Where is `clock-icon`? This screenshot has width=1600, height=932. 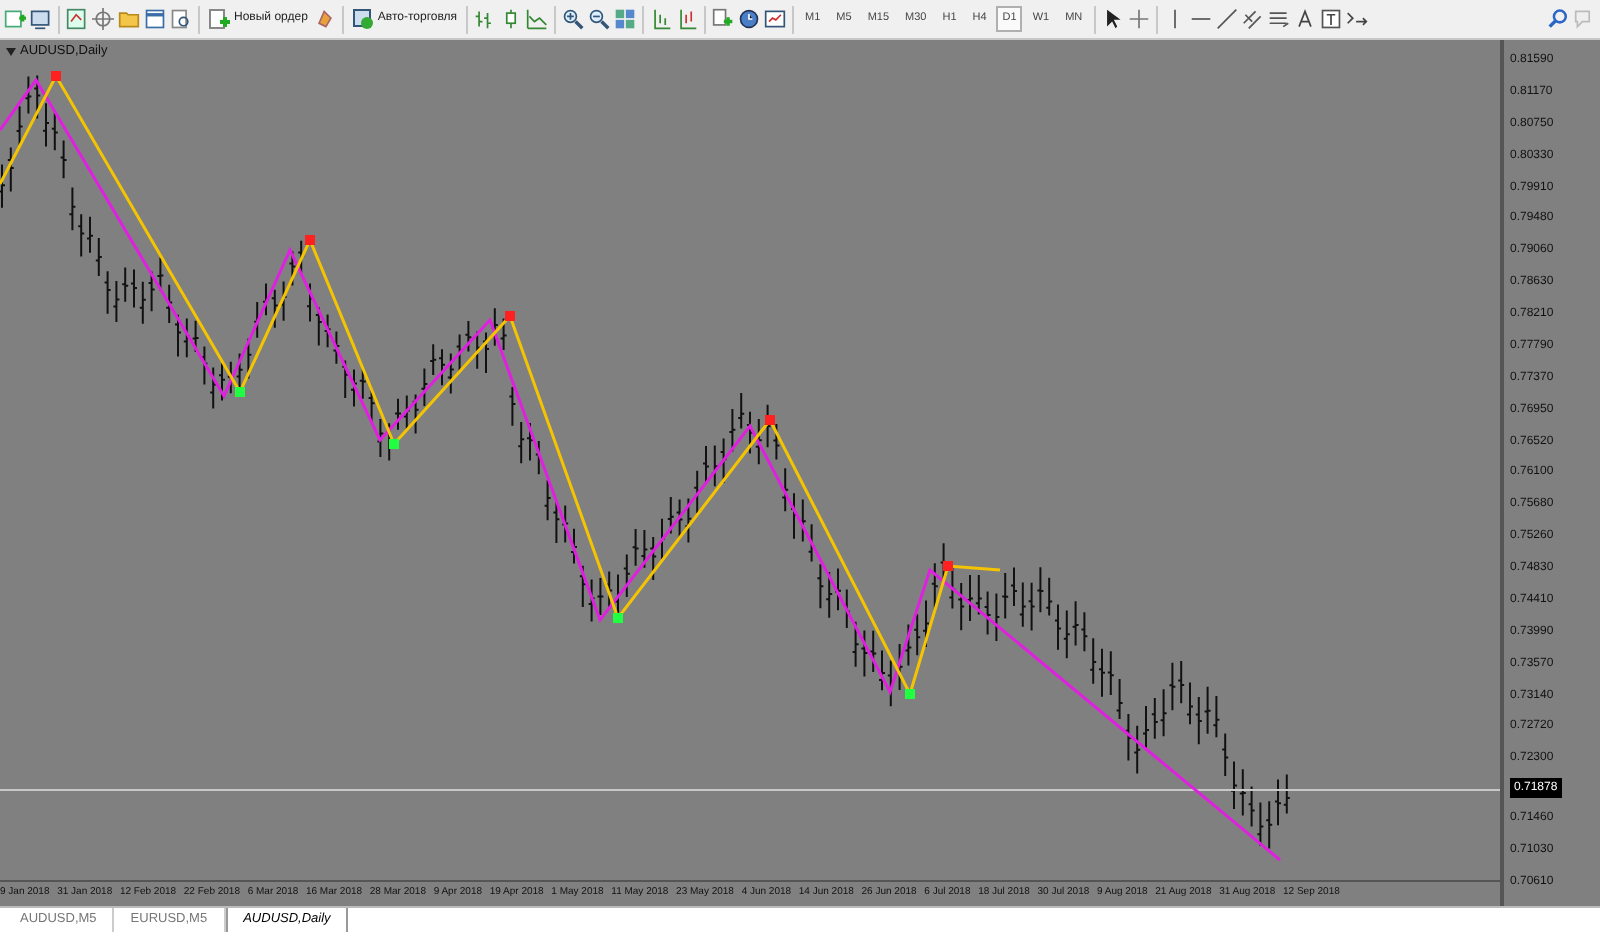
clock-icon is located at coordinates (748, 19).